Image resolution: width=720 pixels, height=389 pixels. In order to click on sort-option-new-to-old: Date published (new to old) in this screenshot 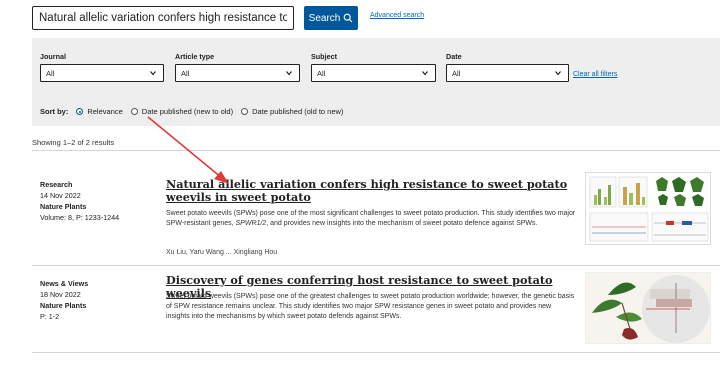, I will do `click(182, 111)`.